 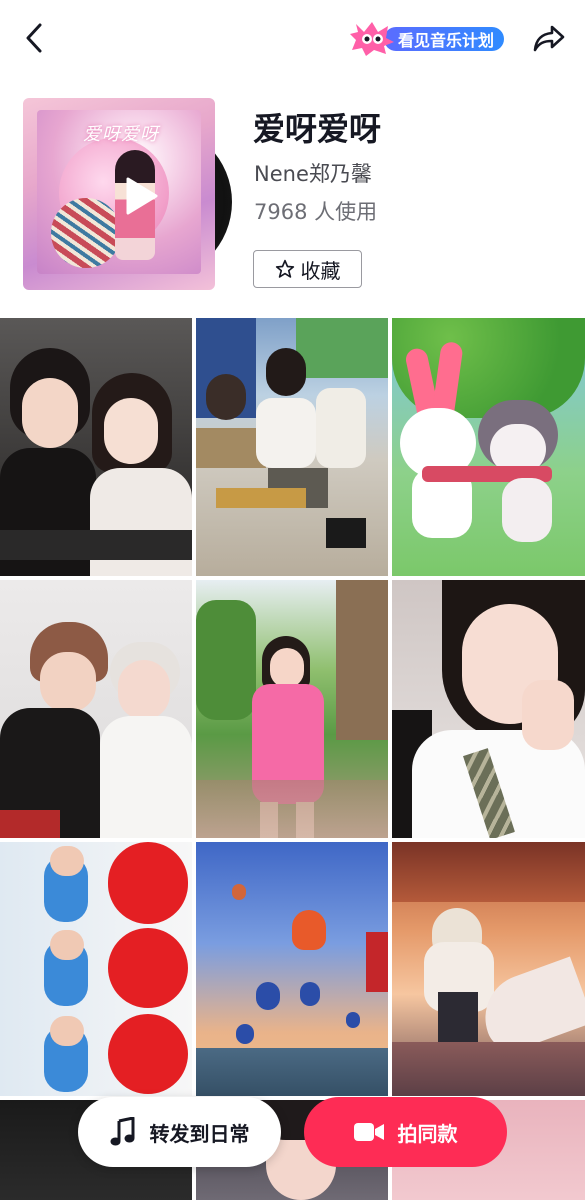 What do you see at coordinates (317, 129) in the screenshot?
I see `song-title: 爱呀爱呀` at bounding box center [317, 129].